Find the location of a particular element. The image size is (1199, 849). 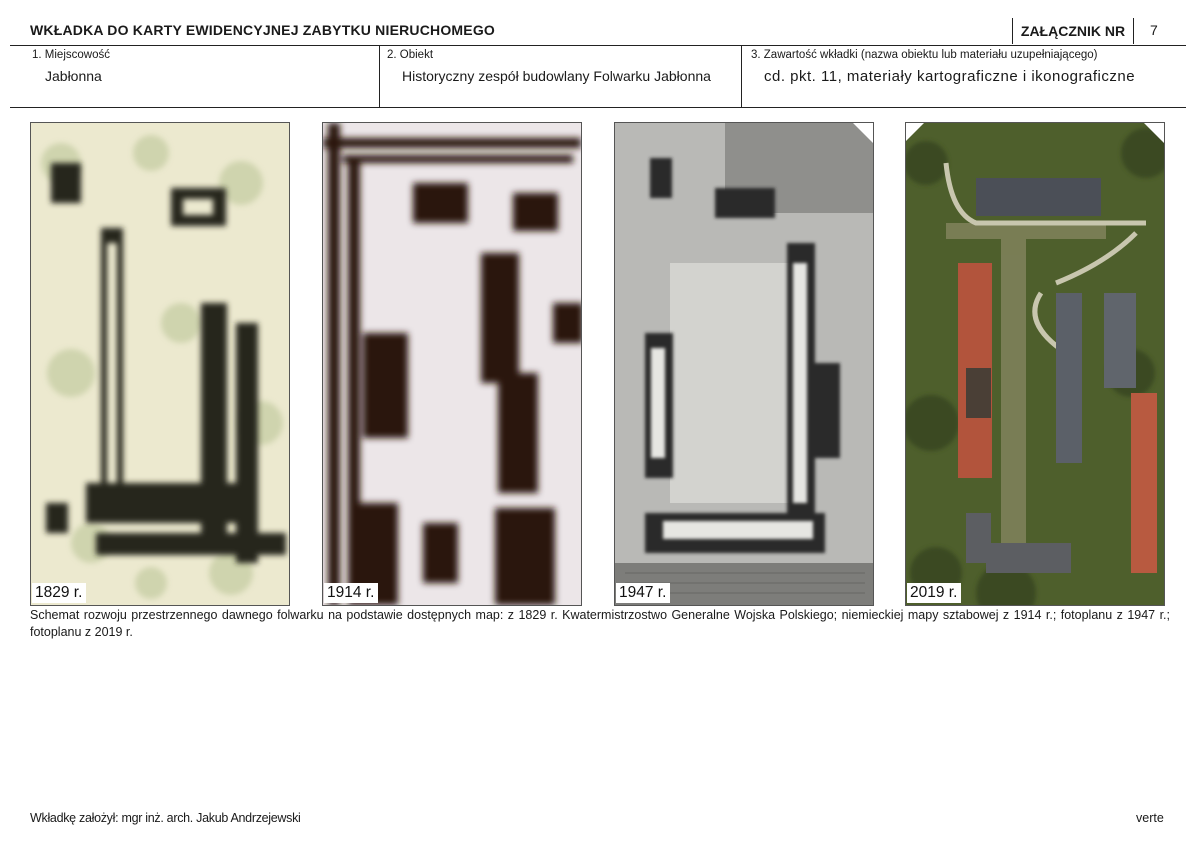

photo-year-1914: 1914 r. is located at coordinates (351, 593).